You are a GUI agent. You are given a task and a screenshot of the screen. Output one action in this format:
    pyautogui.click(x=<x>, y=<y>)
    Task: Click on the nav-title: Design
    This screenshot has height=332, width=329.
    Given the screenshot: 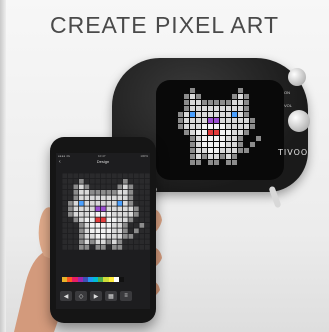 What is the action you would take?
    pyautogui.click(x=103, y=161)
    